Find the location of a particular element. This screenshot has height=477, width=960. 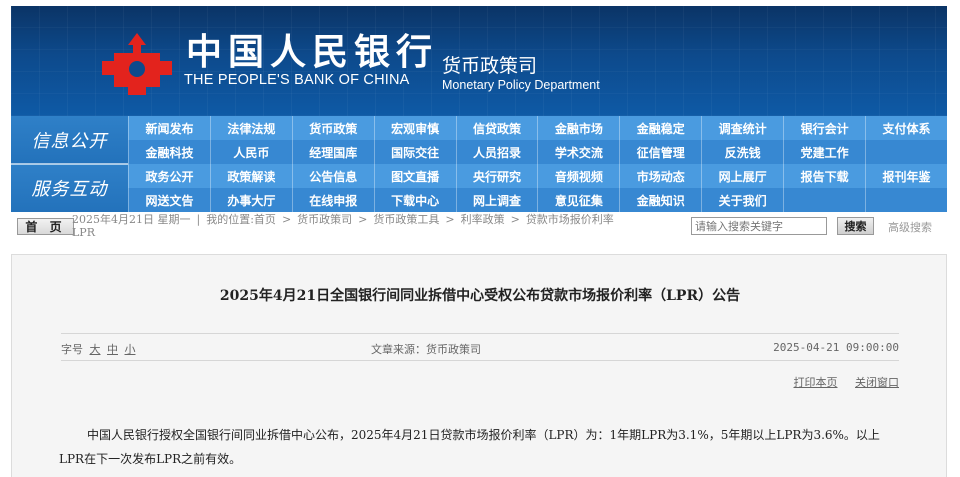

nav-item: 政策解读 is located at coordinates (250, 176).